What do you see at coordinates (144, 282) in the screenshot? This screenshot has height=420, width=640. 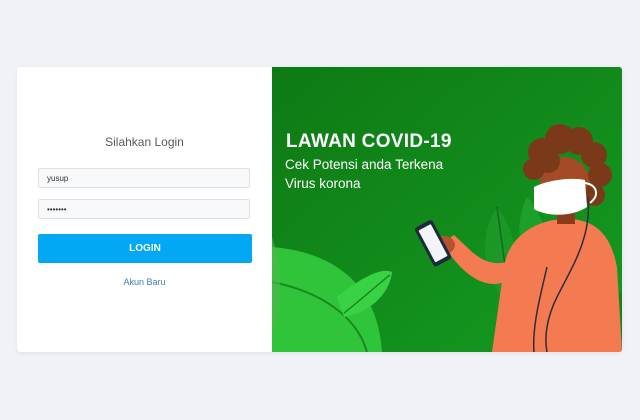 I see `new-account-link: Akun Baru` at bounding box center [144, 282].